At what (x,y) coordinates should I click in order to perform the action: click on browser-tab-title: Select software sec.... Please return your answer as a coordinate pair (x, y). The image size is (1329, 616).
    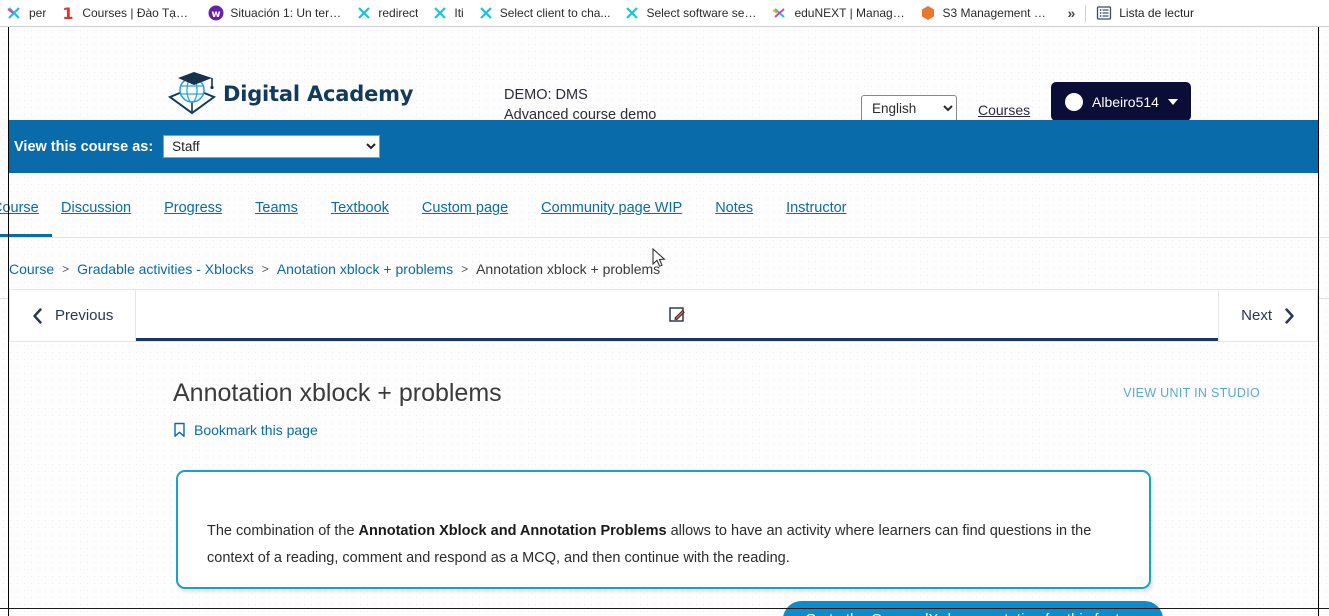
    Looking at the image, I should click on (702, 13).